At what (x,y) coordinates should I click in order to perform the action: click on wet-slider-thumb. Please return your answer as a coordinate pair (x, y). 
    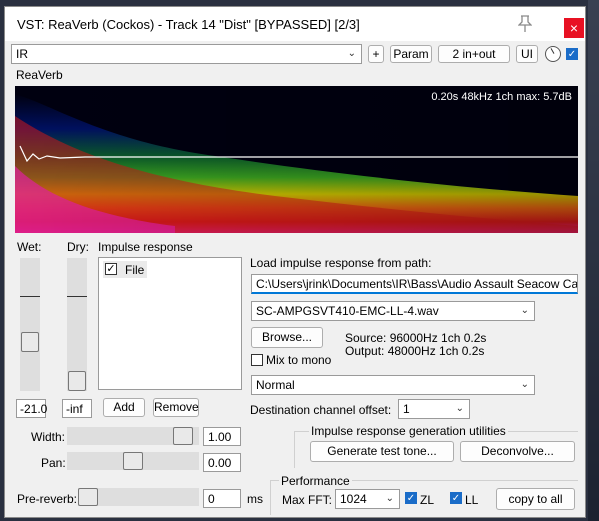
    Looking at the image, I should click on (30, 342).